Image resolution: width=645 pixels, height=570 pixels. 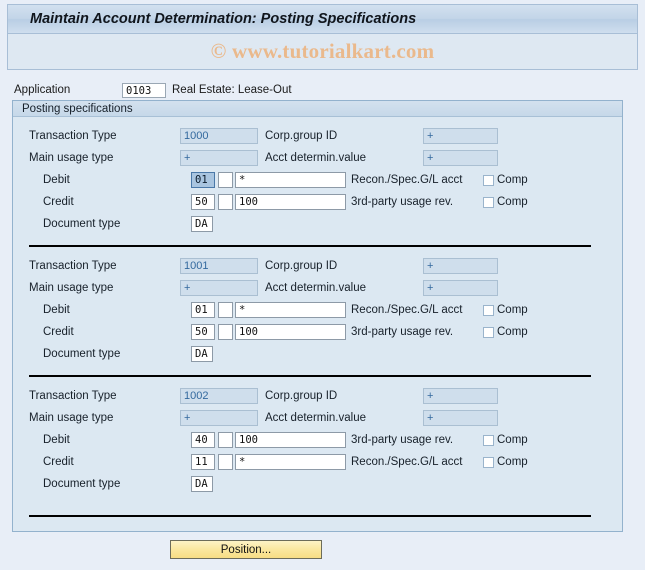 What do you see at coordinates (42, 90) in the screenshot?
I see `application-label: Application` at bounding box center [42, 90].